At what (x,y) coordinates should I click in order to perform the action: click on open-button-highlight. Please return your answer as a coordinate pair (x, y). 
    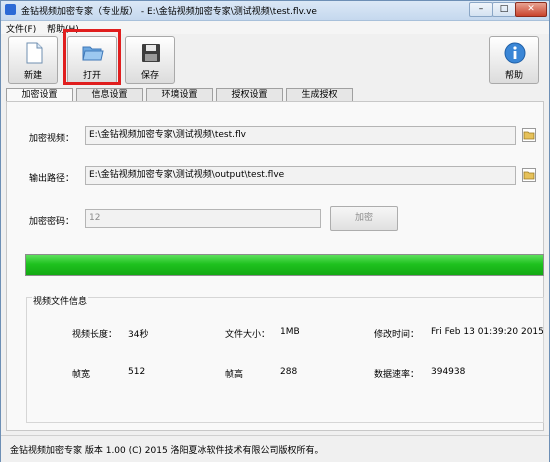
    Looking at the image, I should click on (92, 57).